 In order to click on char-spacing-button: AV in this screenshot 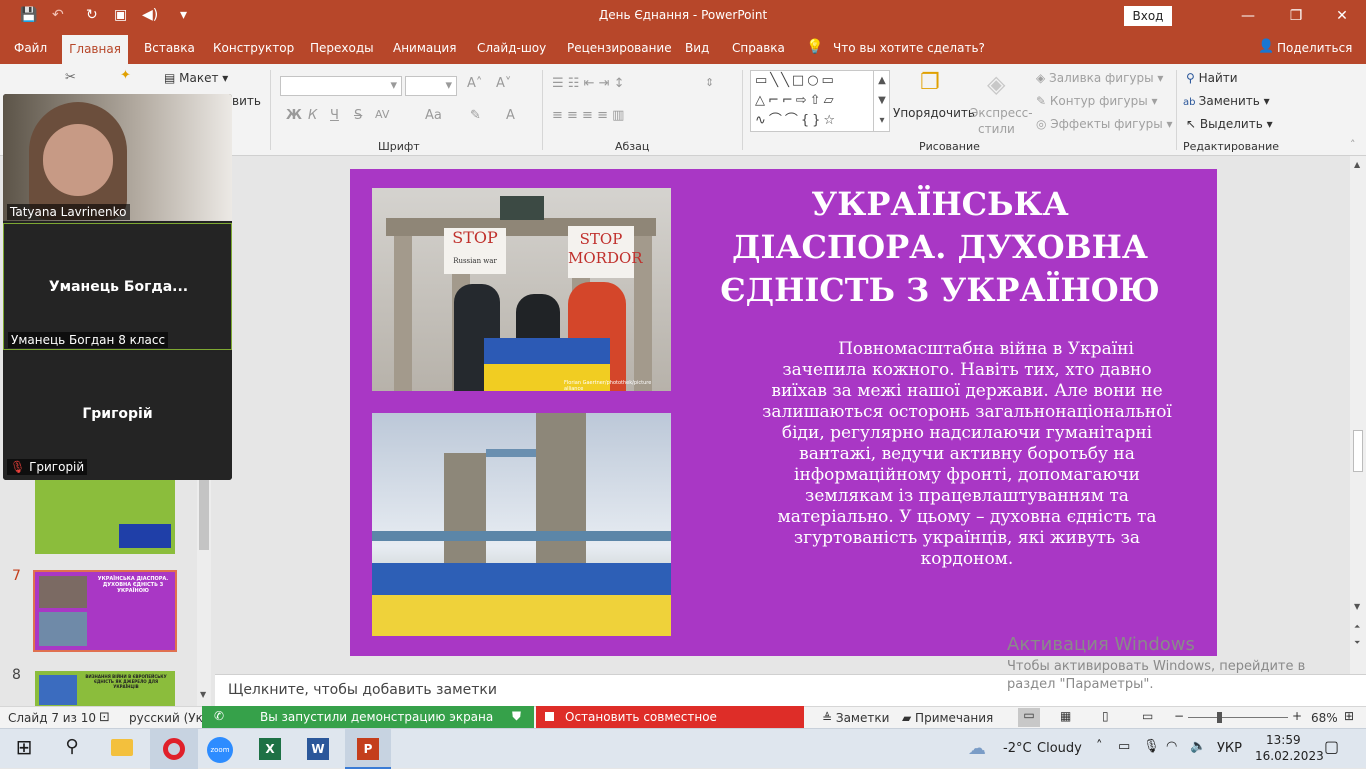, I will do `click(382, 114)`.